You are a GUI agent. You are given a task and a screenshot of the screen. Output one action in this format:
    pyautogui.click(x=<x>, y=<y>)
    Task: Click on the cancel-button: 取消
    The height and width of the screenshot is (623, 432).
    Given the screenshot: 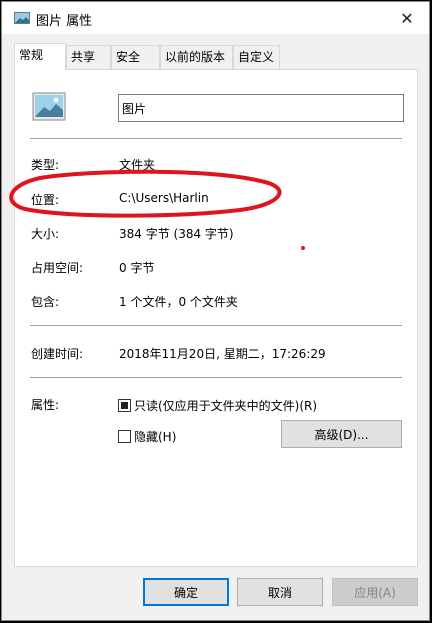 What is the action you would take?
    pyautogui.click(x=280, y=592)
    